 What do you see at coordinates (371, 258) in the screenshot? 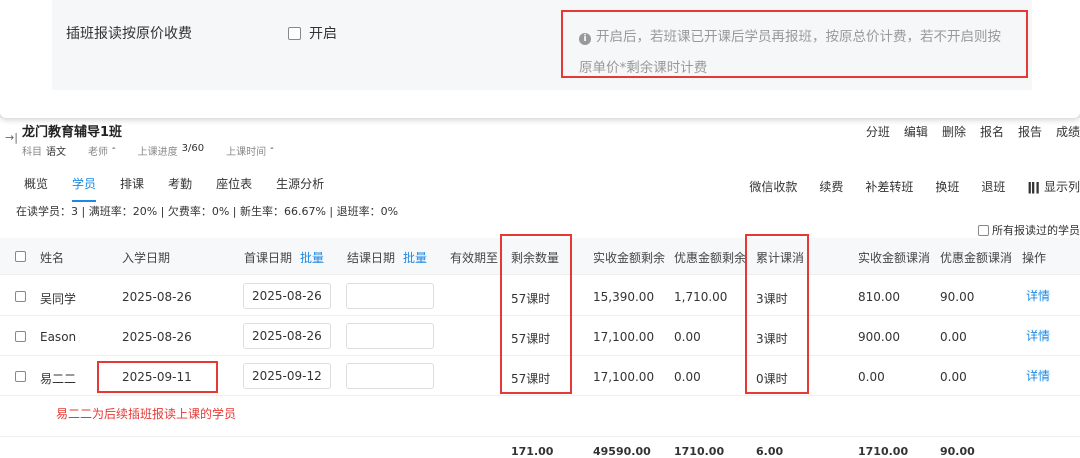
I see `col-end-date-label: 结课日期` at bounding box center [371, 258].